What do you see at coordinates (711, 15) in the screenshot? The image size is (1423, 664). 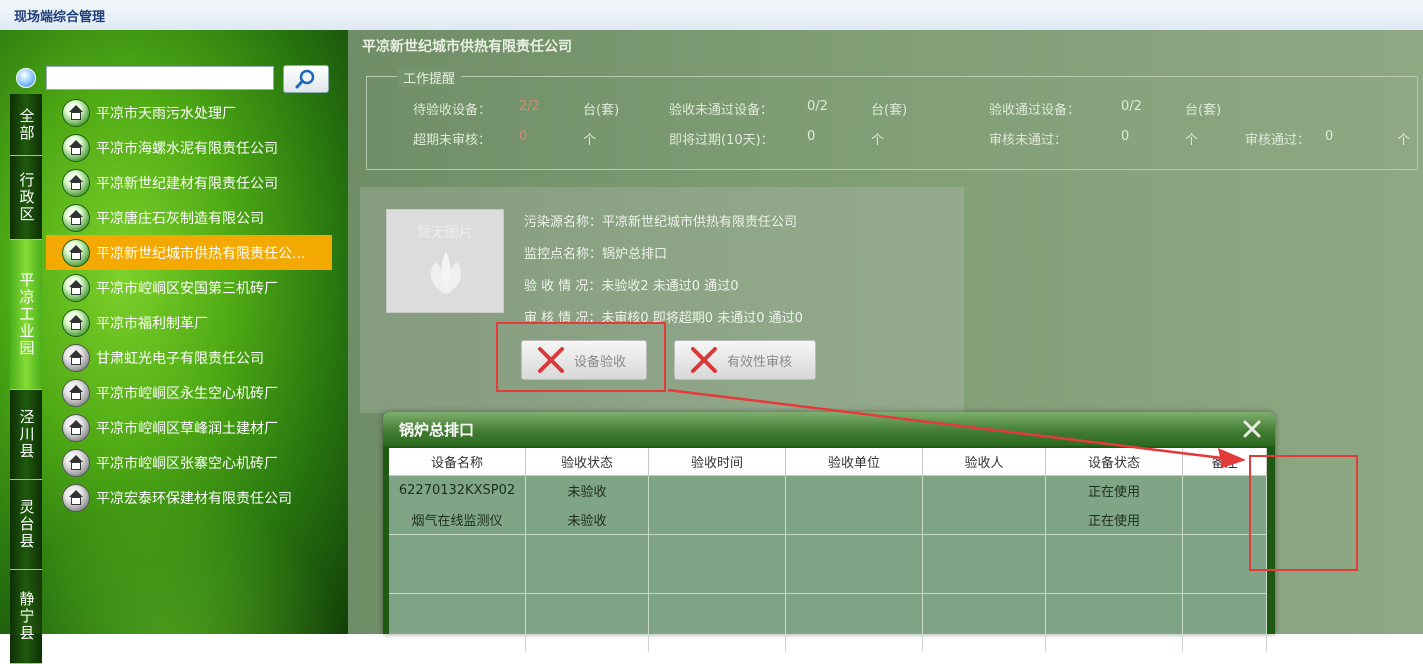 I see `title-bar: 现场端综合管理` at bounding box center [711, 15].